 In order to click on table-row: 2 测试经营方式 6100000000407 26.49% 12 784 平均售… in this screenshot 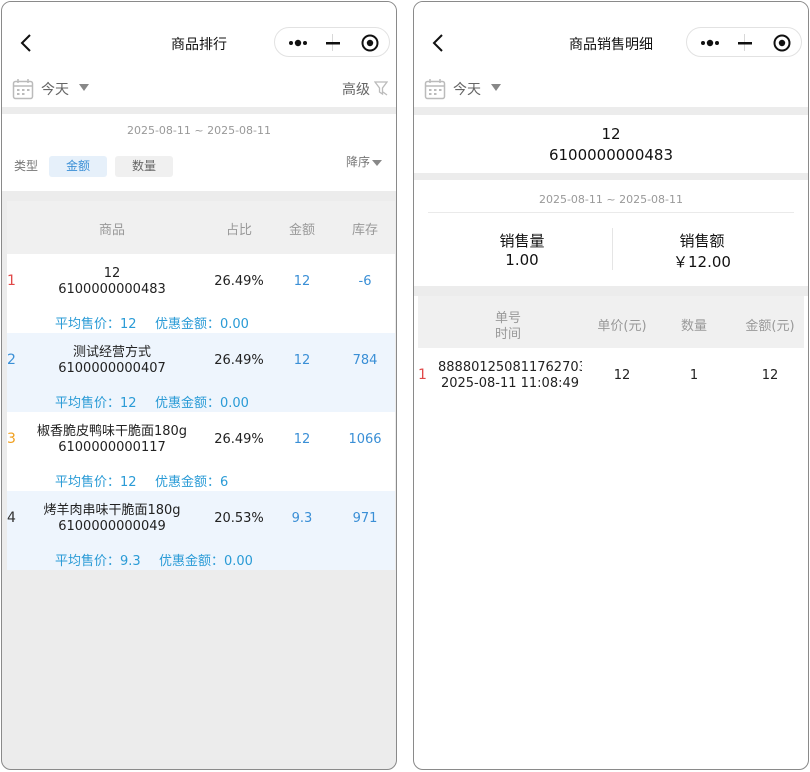, I will do `click(201, 372)`.